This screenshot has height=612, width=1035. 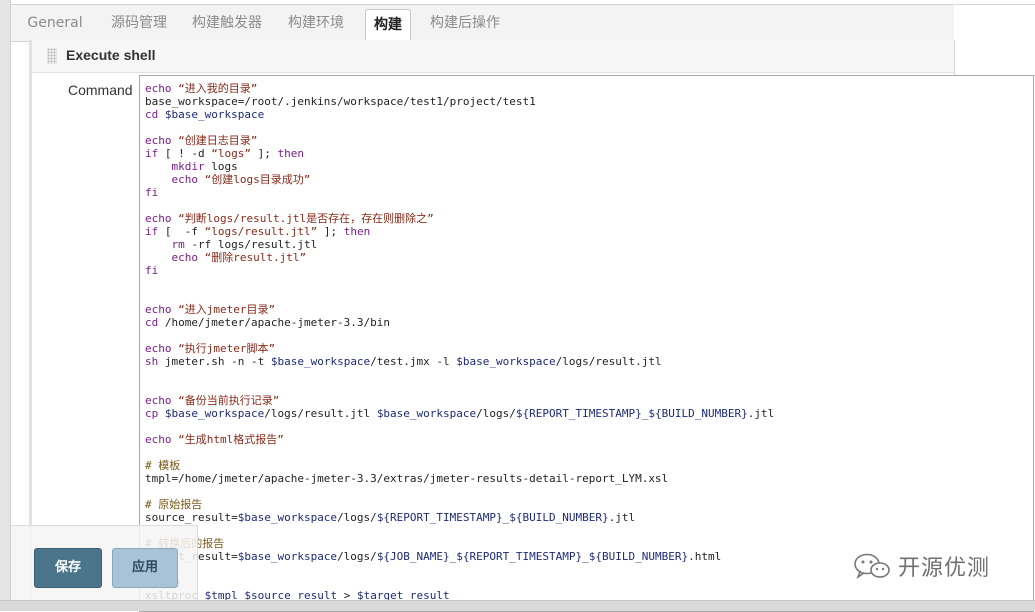 What do you see at coordinates (517, 605) in the screenshot?
I see `horizontal-scrollbar` at bounding box center [517, 605].